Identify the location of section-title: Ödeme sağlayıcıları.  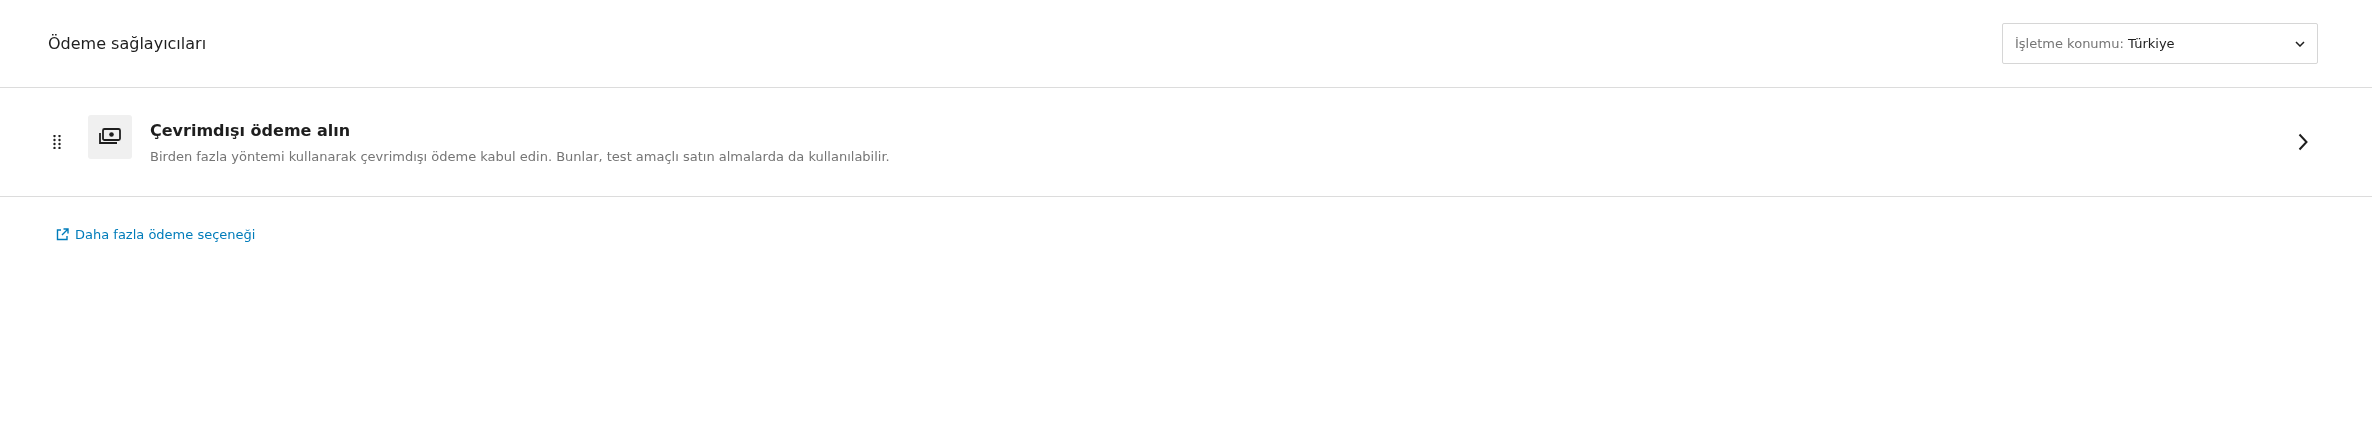
(127, 43).